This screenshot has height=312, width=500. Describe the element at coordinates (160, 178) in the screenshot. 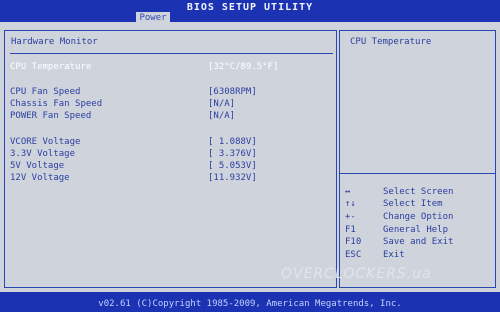

I see `item-12v-voltage: 12V Voltage [11.932V]` at that location.